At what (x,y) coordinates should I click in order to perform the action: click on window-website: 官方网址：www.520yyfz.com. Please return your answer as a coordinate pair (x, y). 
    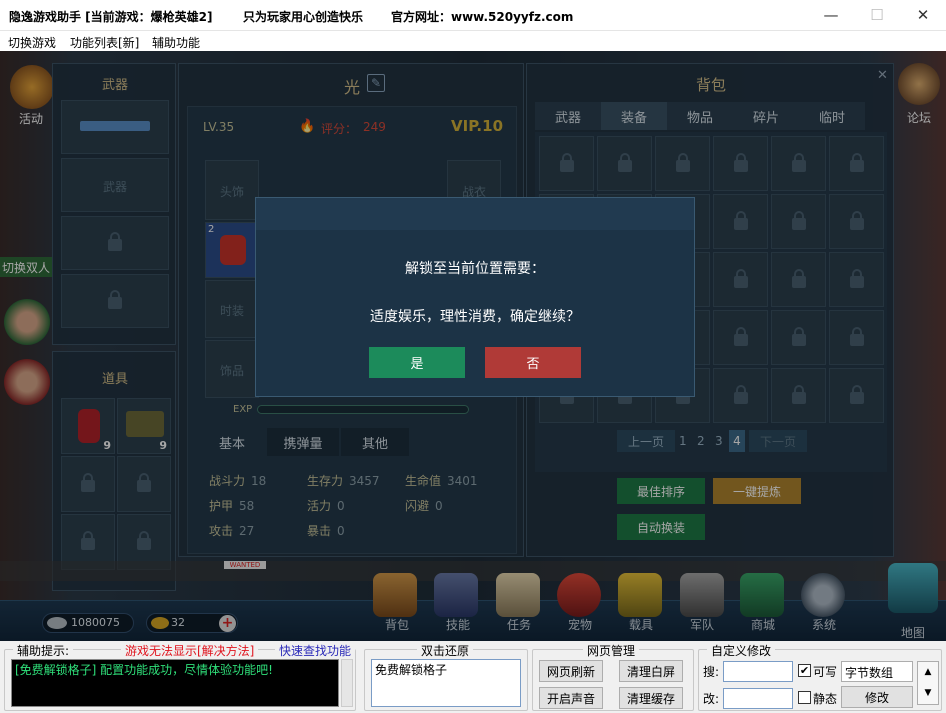
    Looking at the image, I should click on (482, 17).